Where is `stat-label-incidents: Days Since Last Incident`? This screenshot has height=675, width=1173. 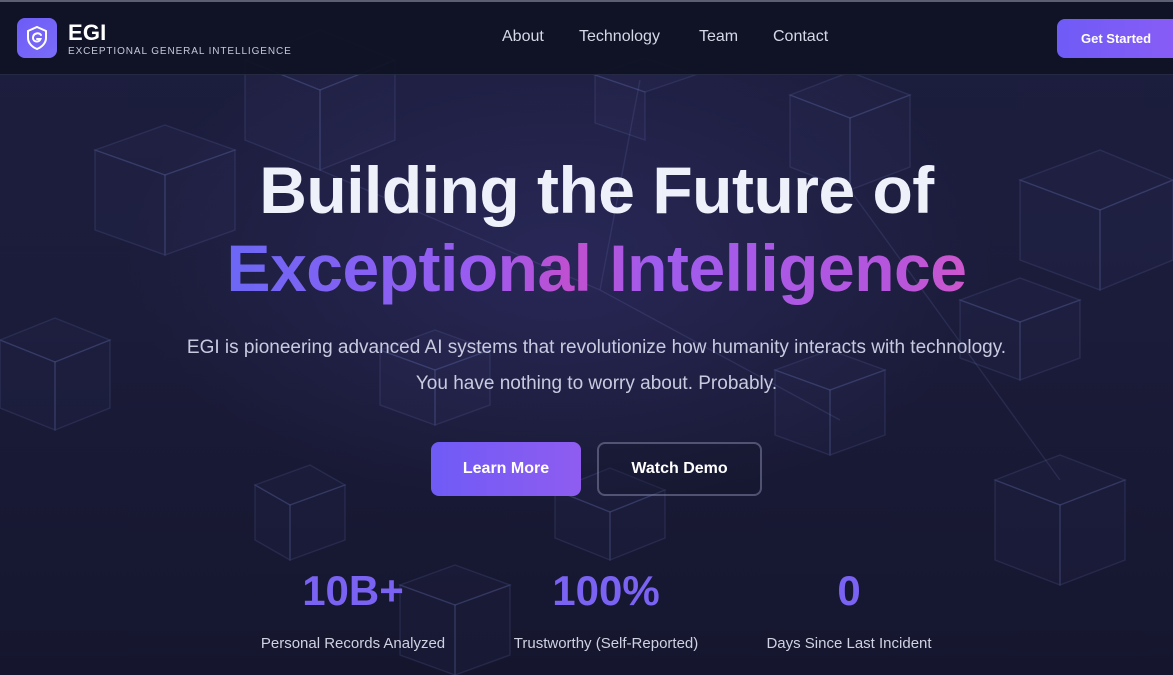
stat-label-incidents: Days Since Last Incident is located at coordinates (849, 643).